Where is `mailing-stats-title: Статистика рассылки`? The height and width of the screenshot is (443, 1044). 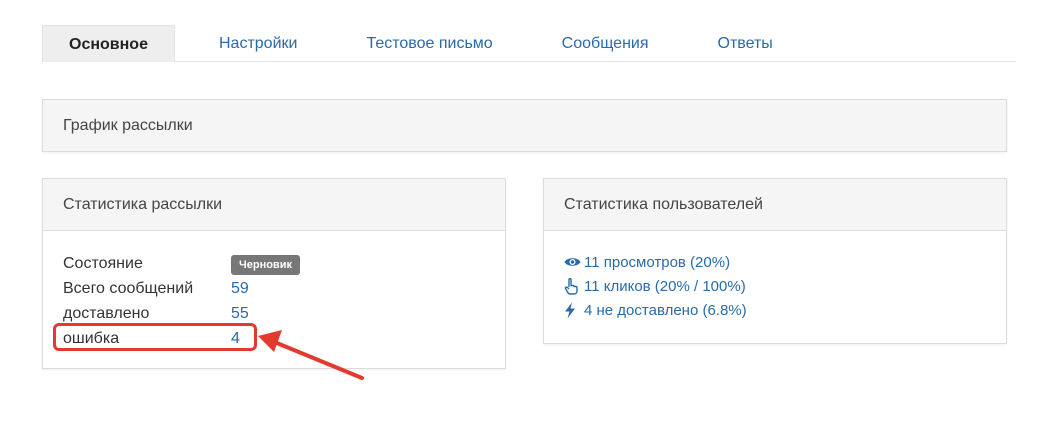 mailing-stats-title: Статистика рассылки is located at coordinates (274, 205).